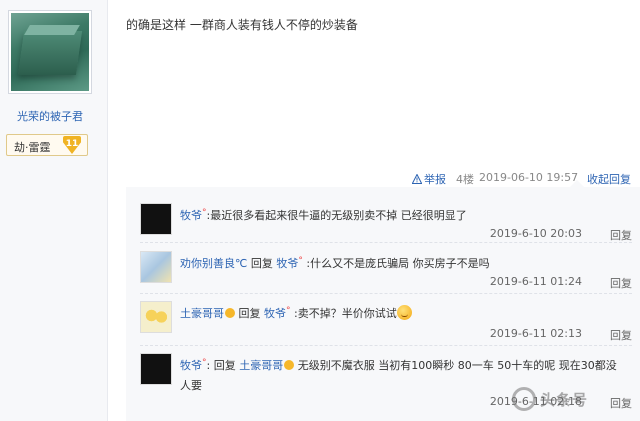 This screenshot has height=421, width=640. Describe the element at coordinates (535, 281) in the screenshot. I see `reply-time: 2019-6-11 01:24` at that location.